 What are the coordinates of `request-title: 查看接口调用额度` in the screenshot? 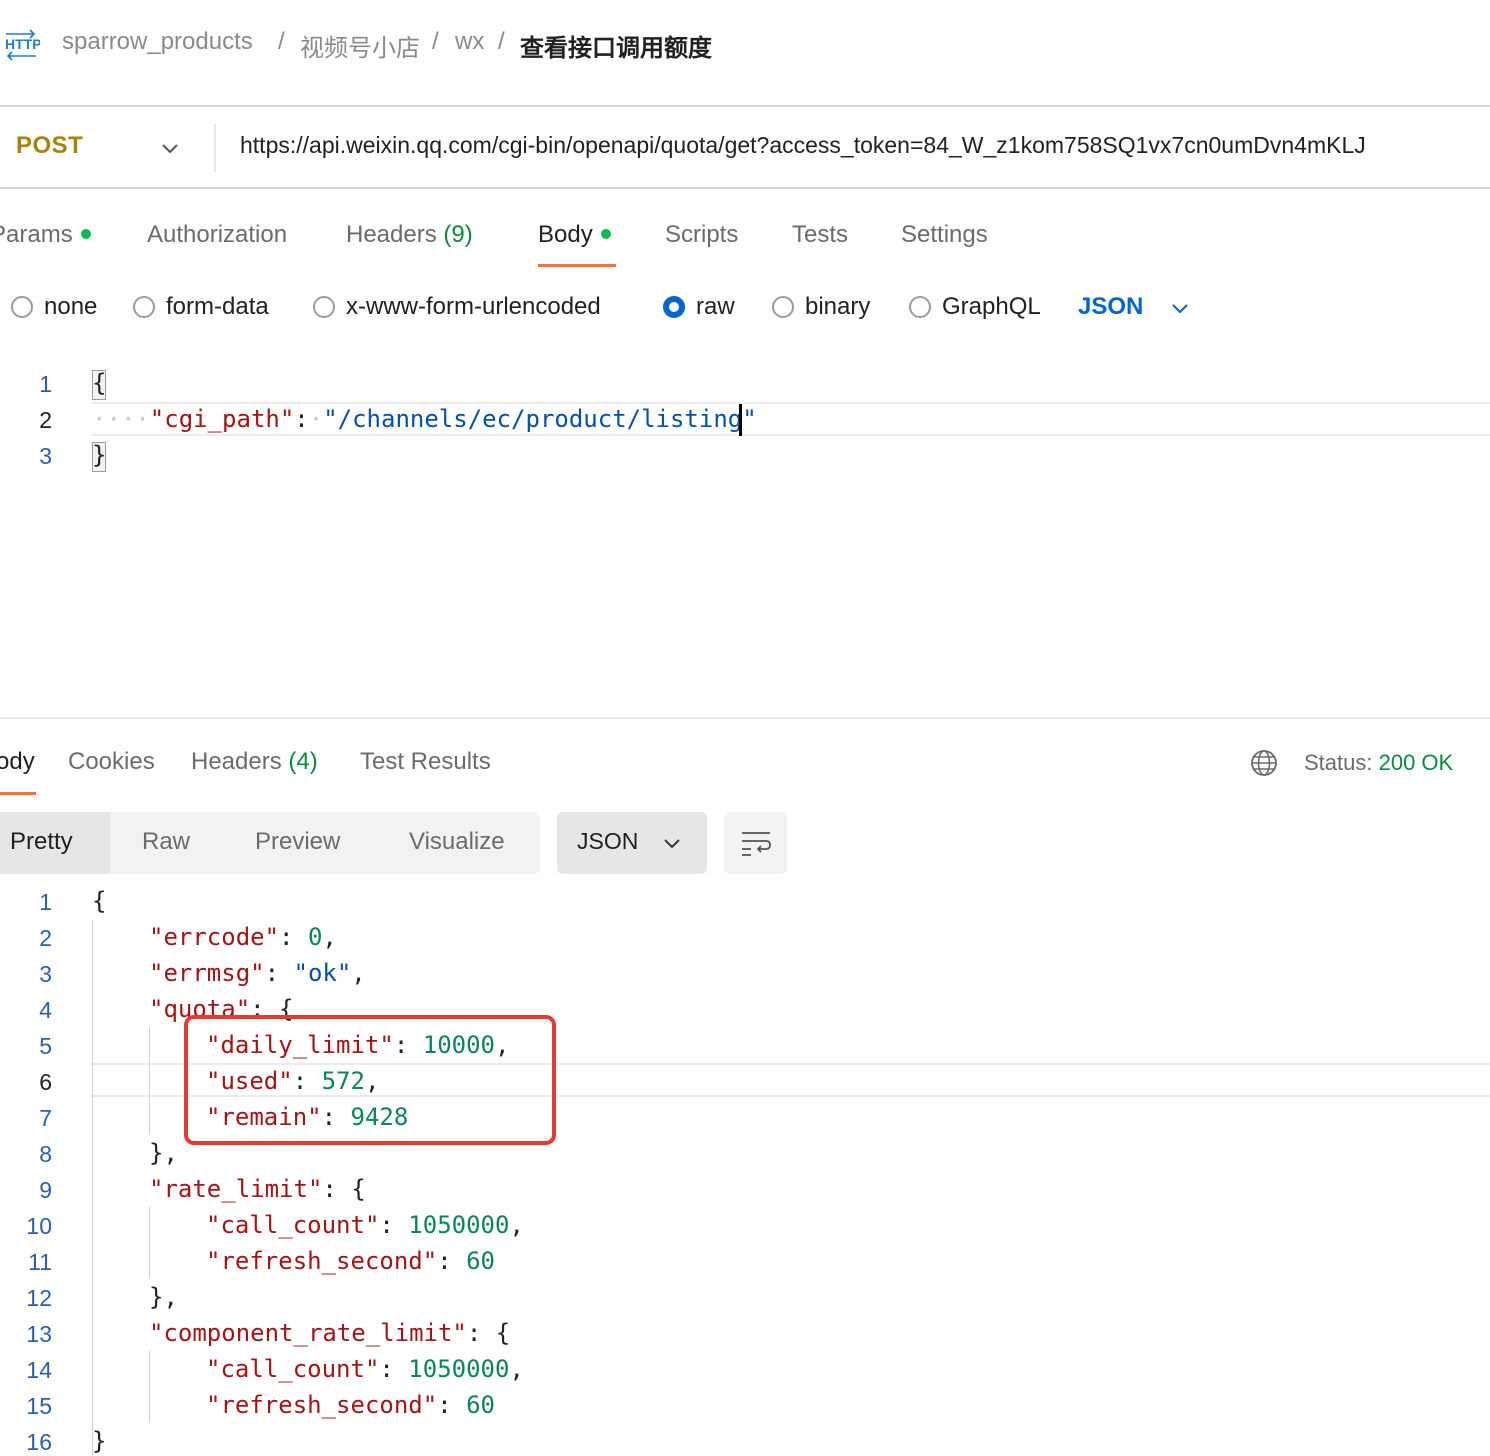 It's located at (616, 45).